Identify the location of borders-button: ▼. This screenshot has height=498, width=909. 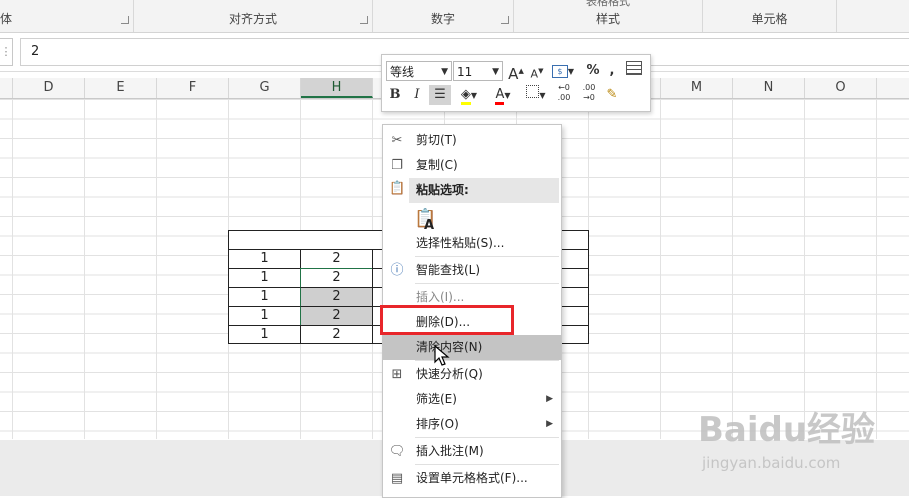
(536, 95).